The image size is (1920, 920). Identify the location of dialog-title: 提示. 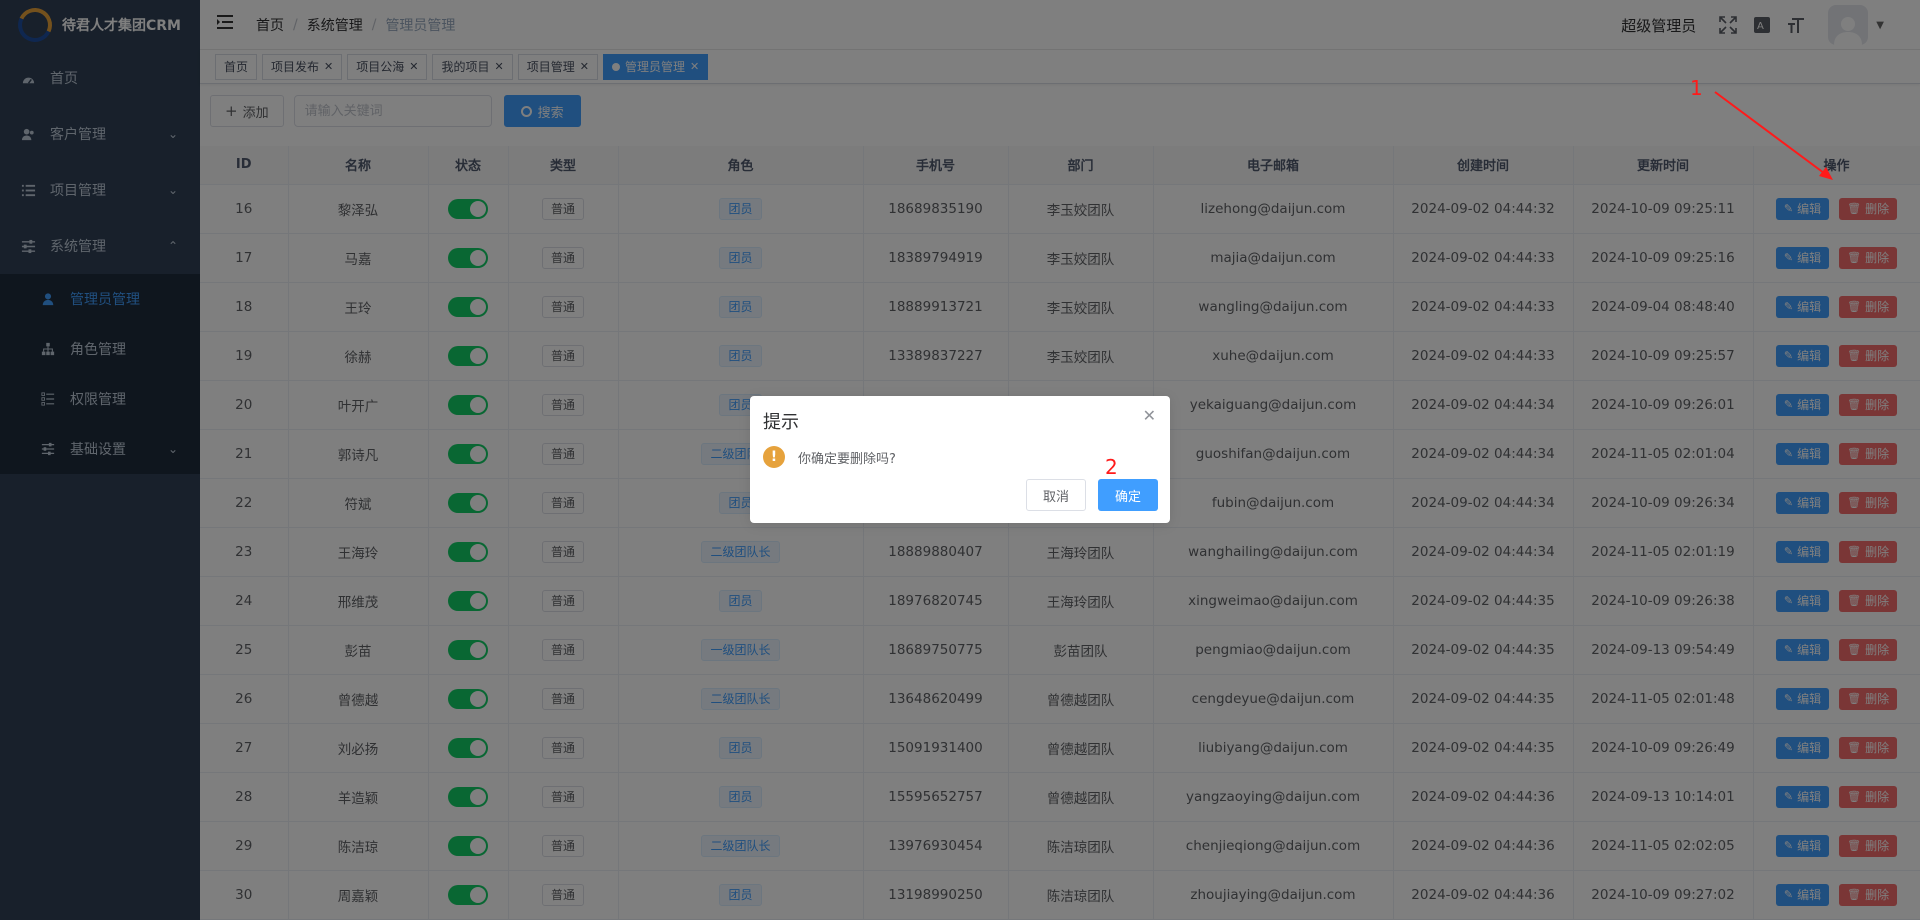
(781, 422).